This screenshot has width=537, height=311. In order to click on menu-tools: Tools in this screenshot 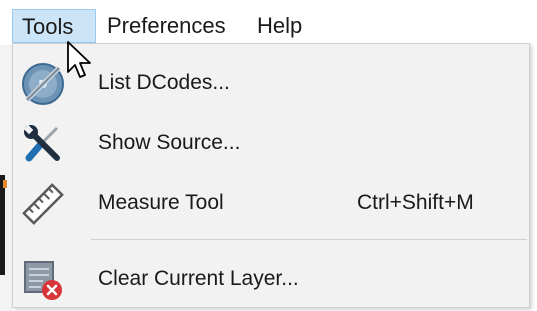, I will do `click(54, 26)`.